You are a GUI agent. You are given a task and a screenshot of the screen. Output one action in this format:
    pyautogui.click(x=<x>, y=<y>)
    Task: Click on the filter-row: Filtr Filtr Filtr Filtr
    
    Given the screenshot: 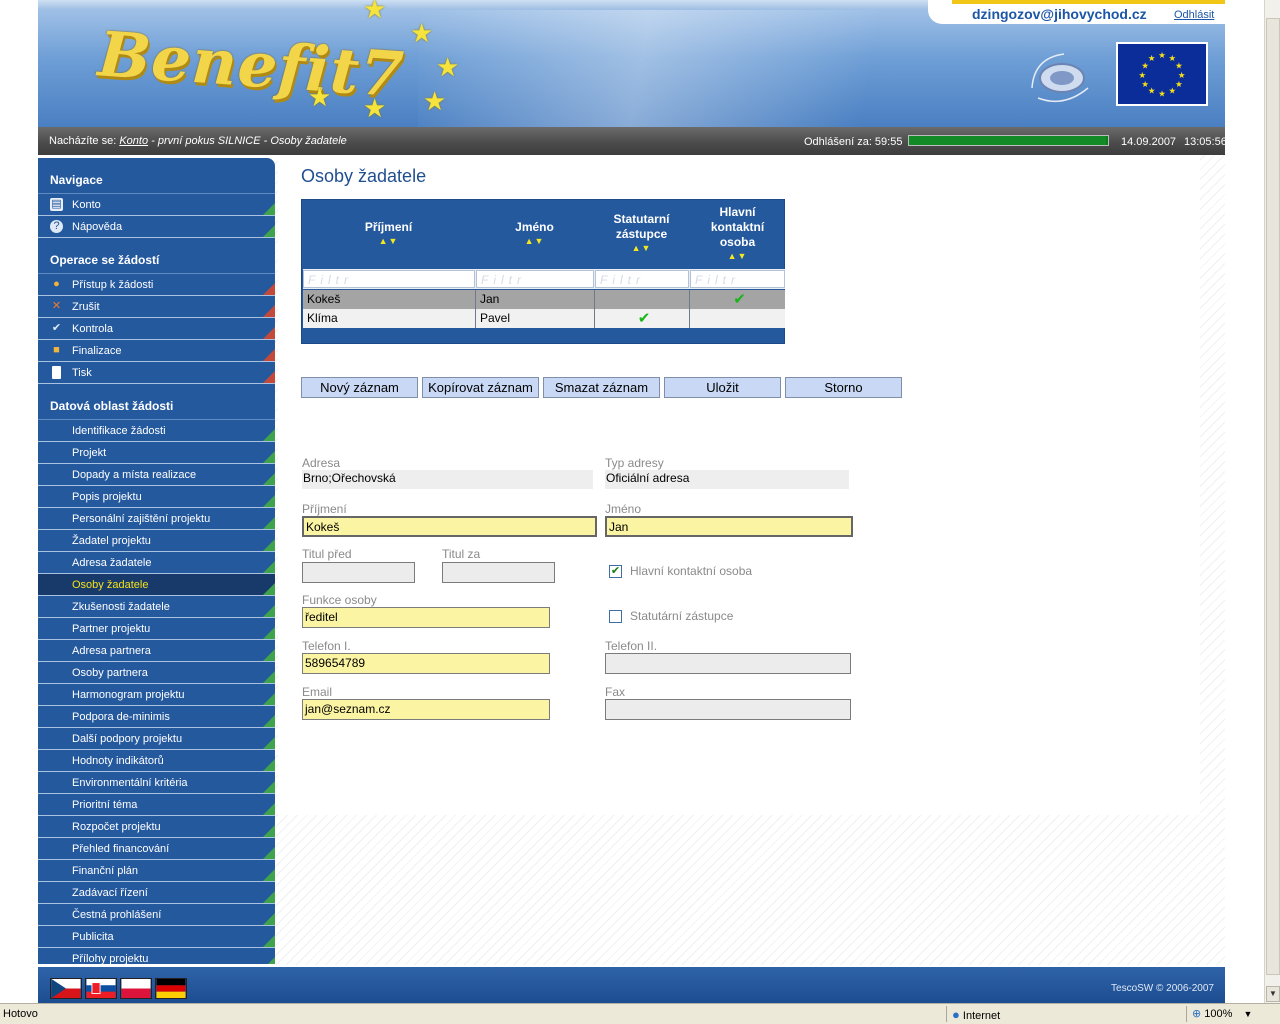 What is the action you would take?
    pyautogui.click(x=544, y=279)
    